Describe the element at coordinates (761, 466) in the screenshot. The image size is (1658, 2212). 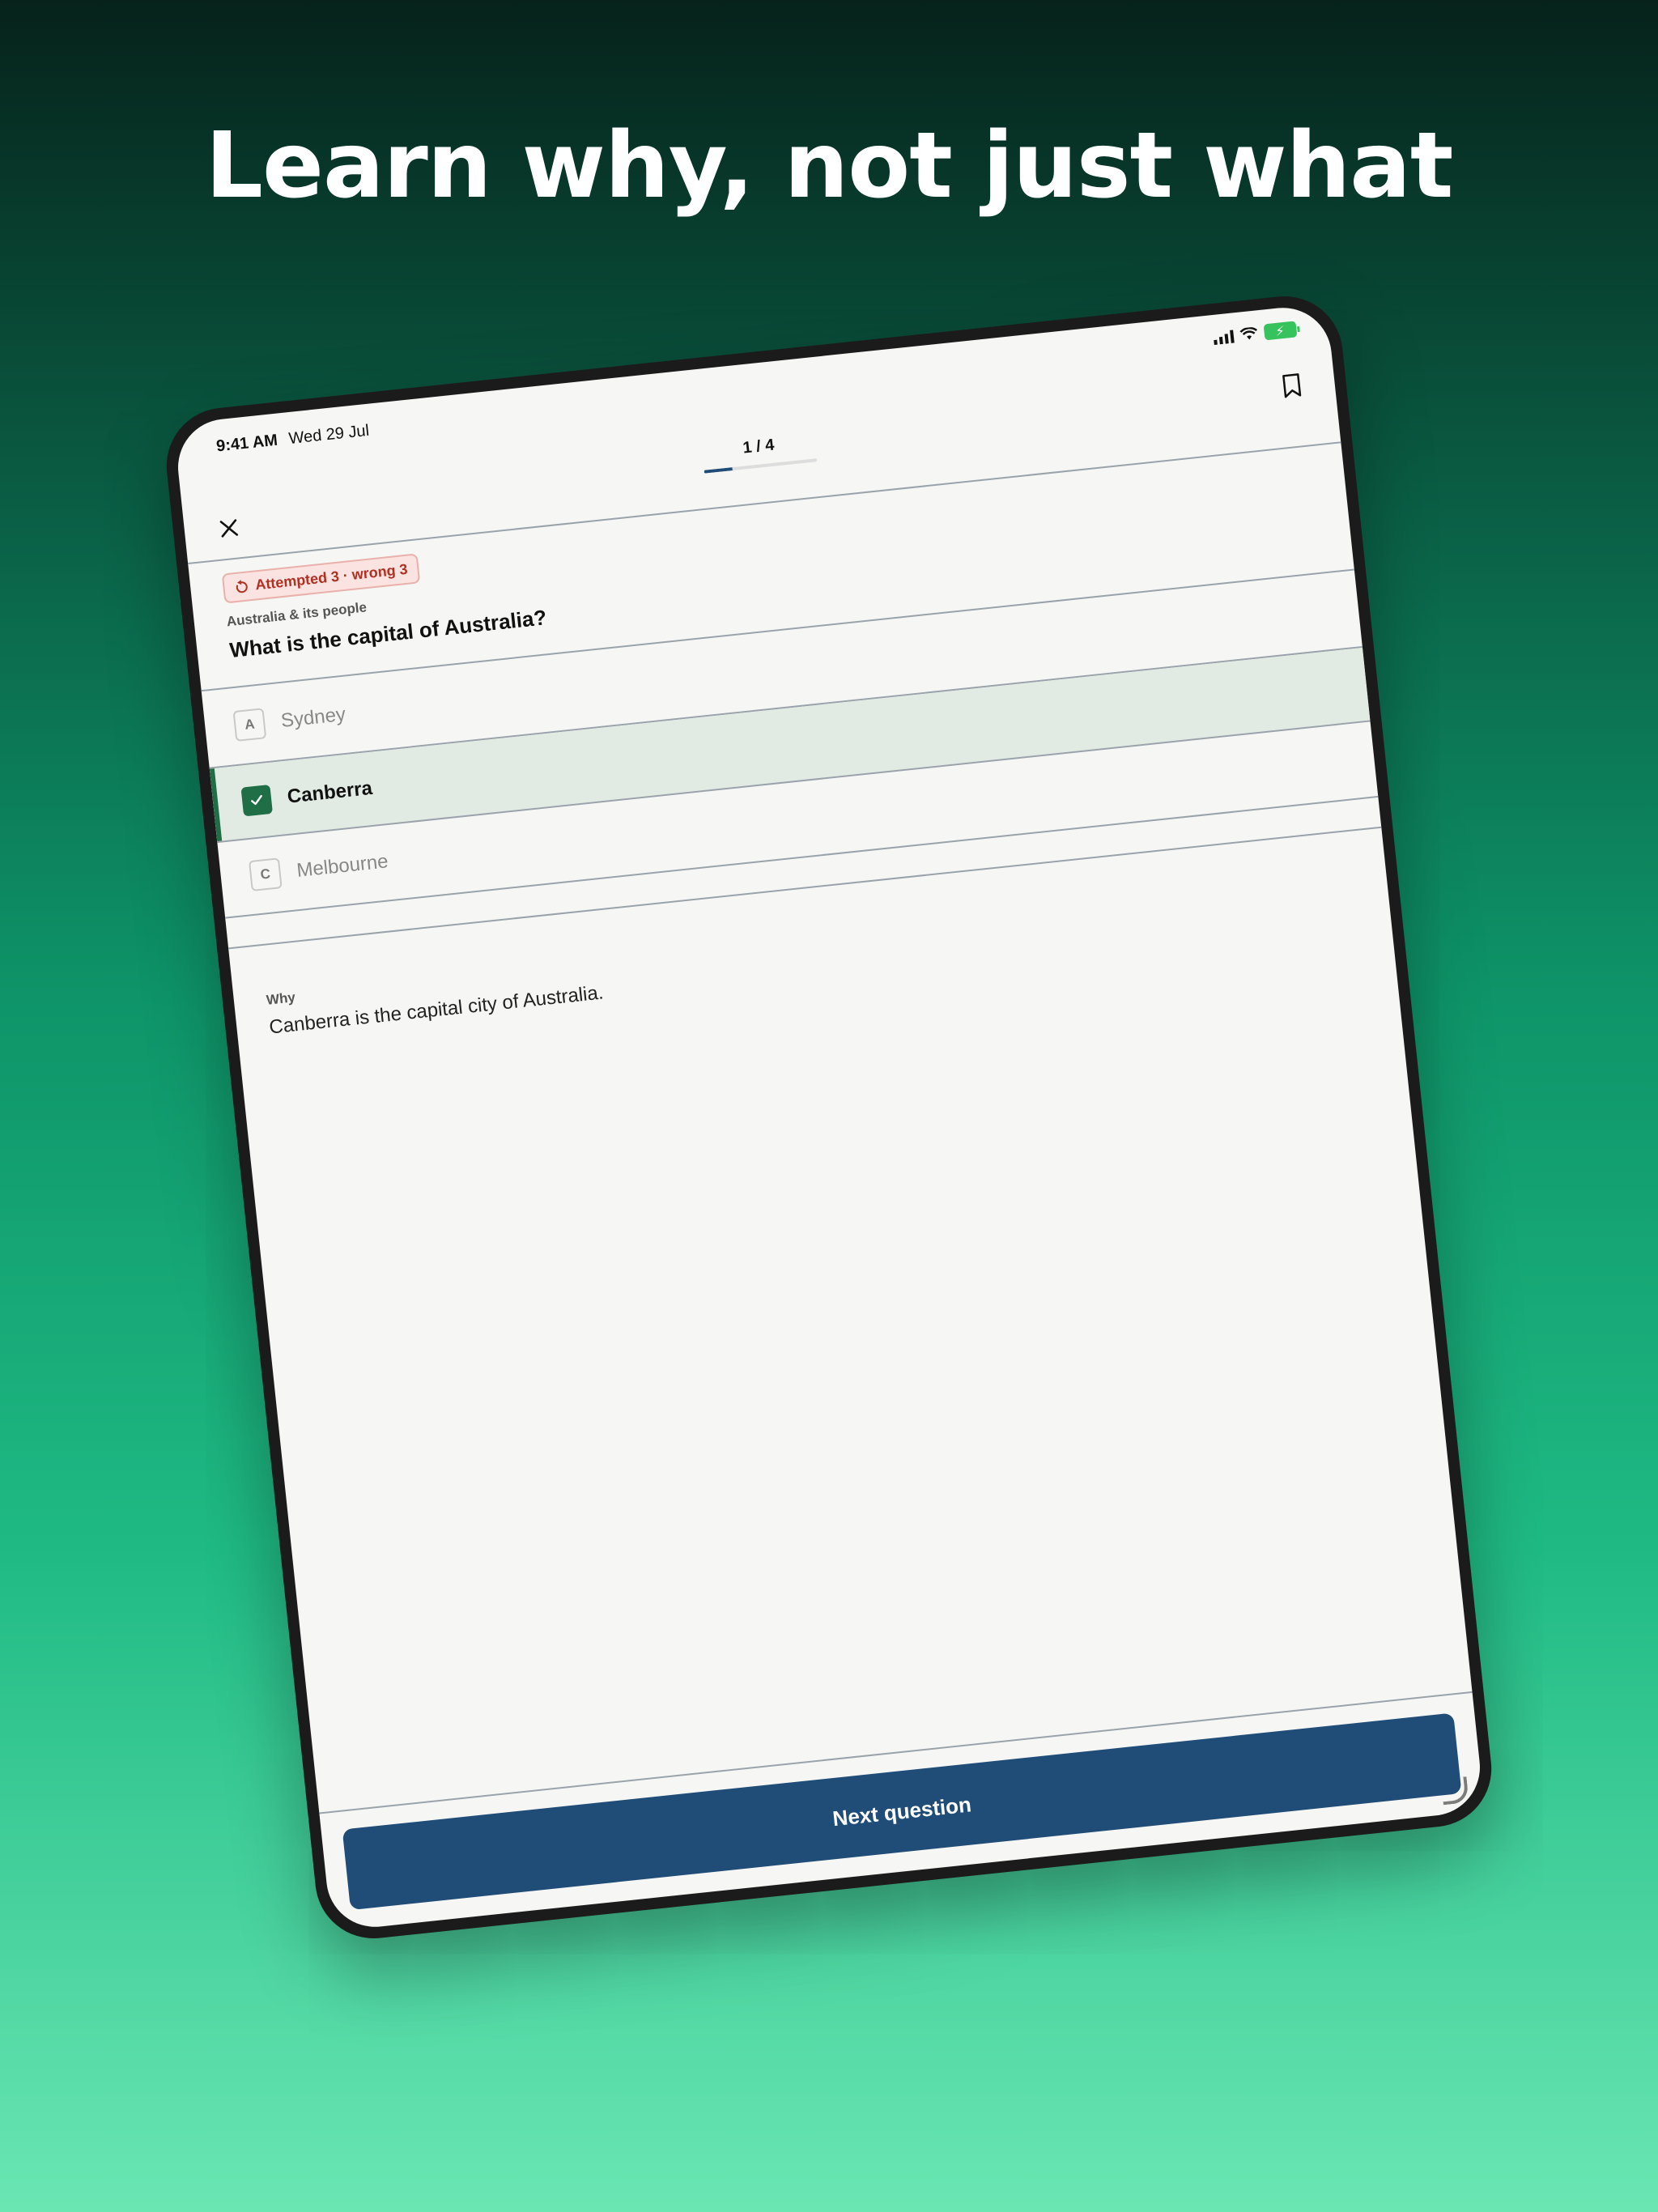
I see `progress-track` at that location.